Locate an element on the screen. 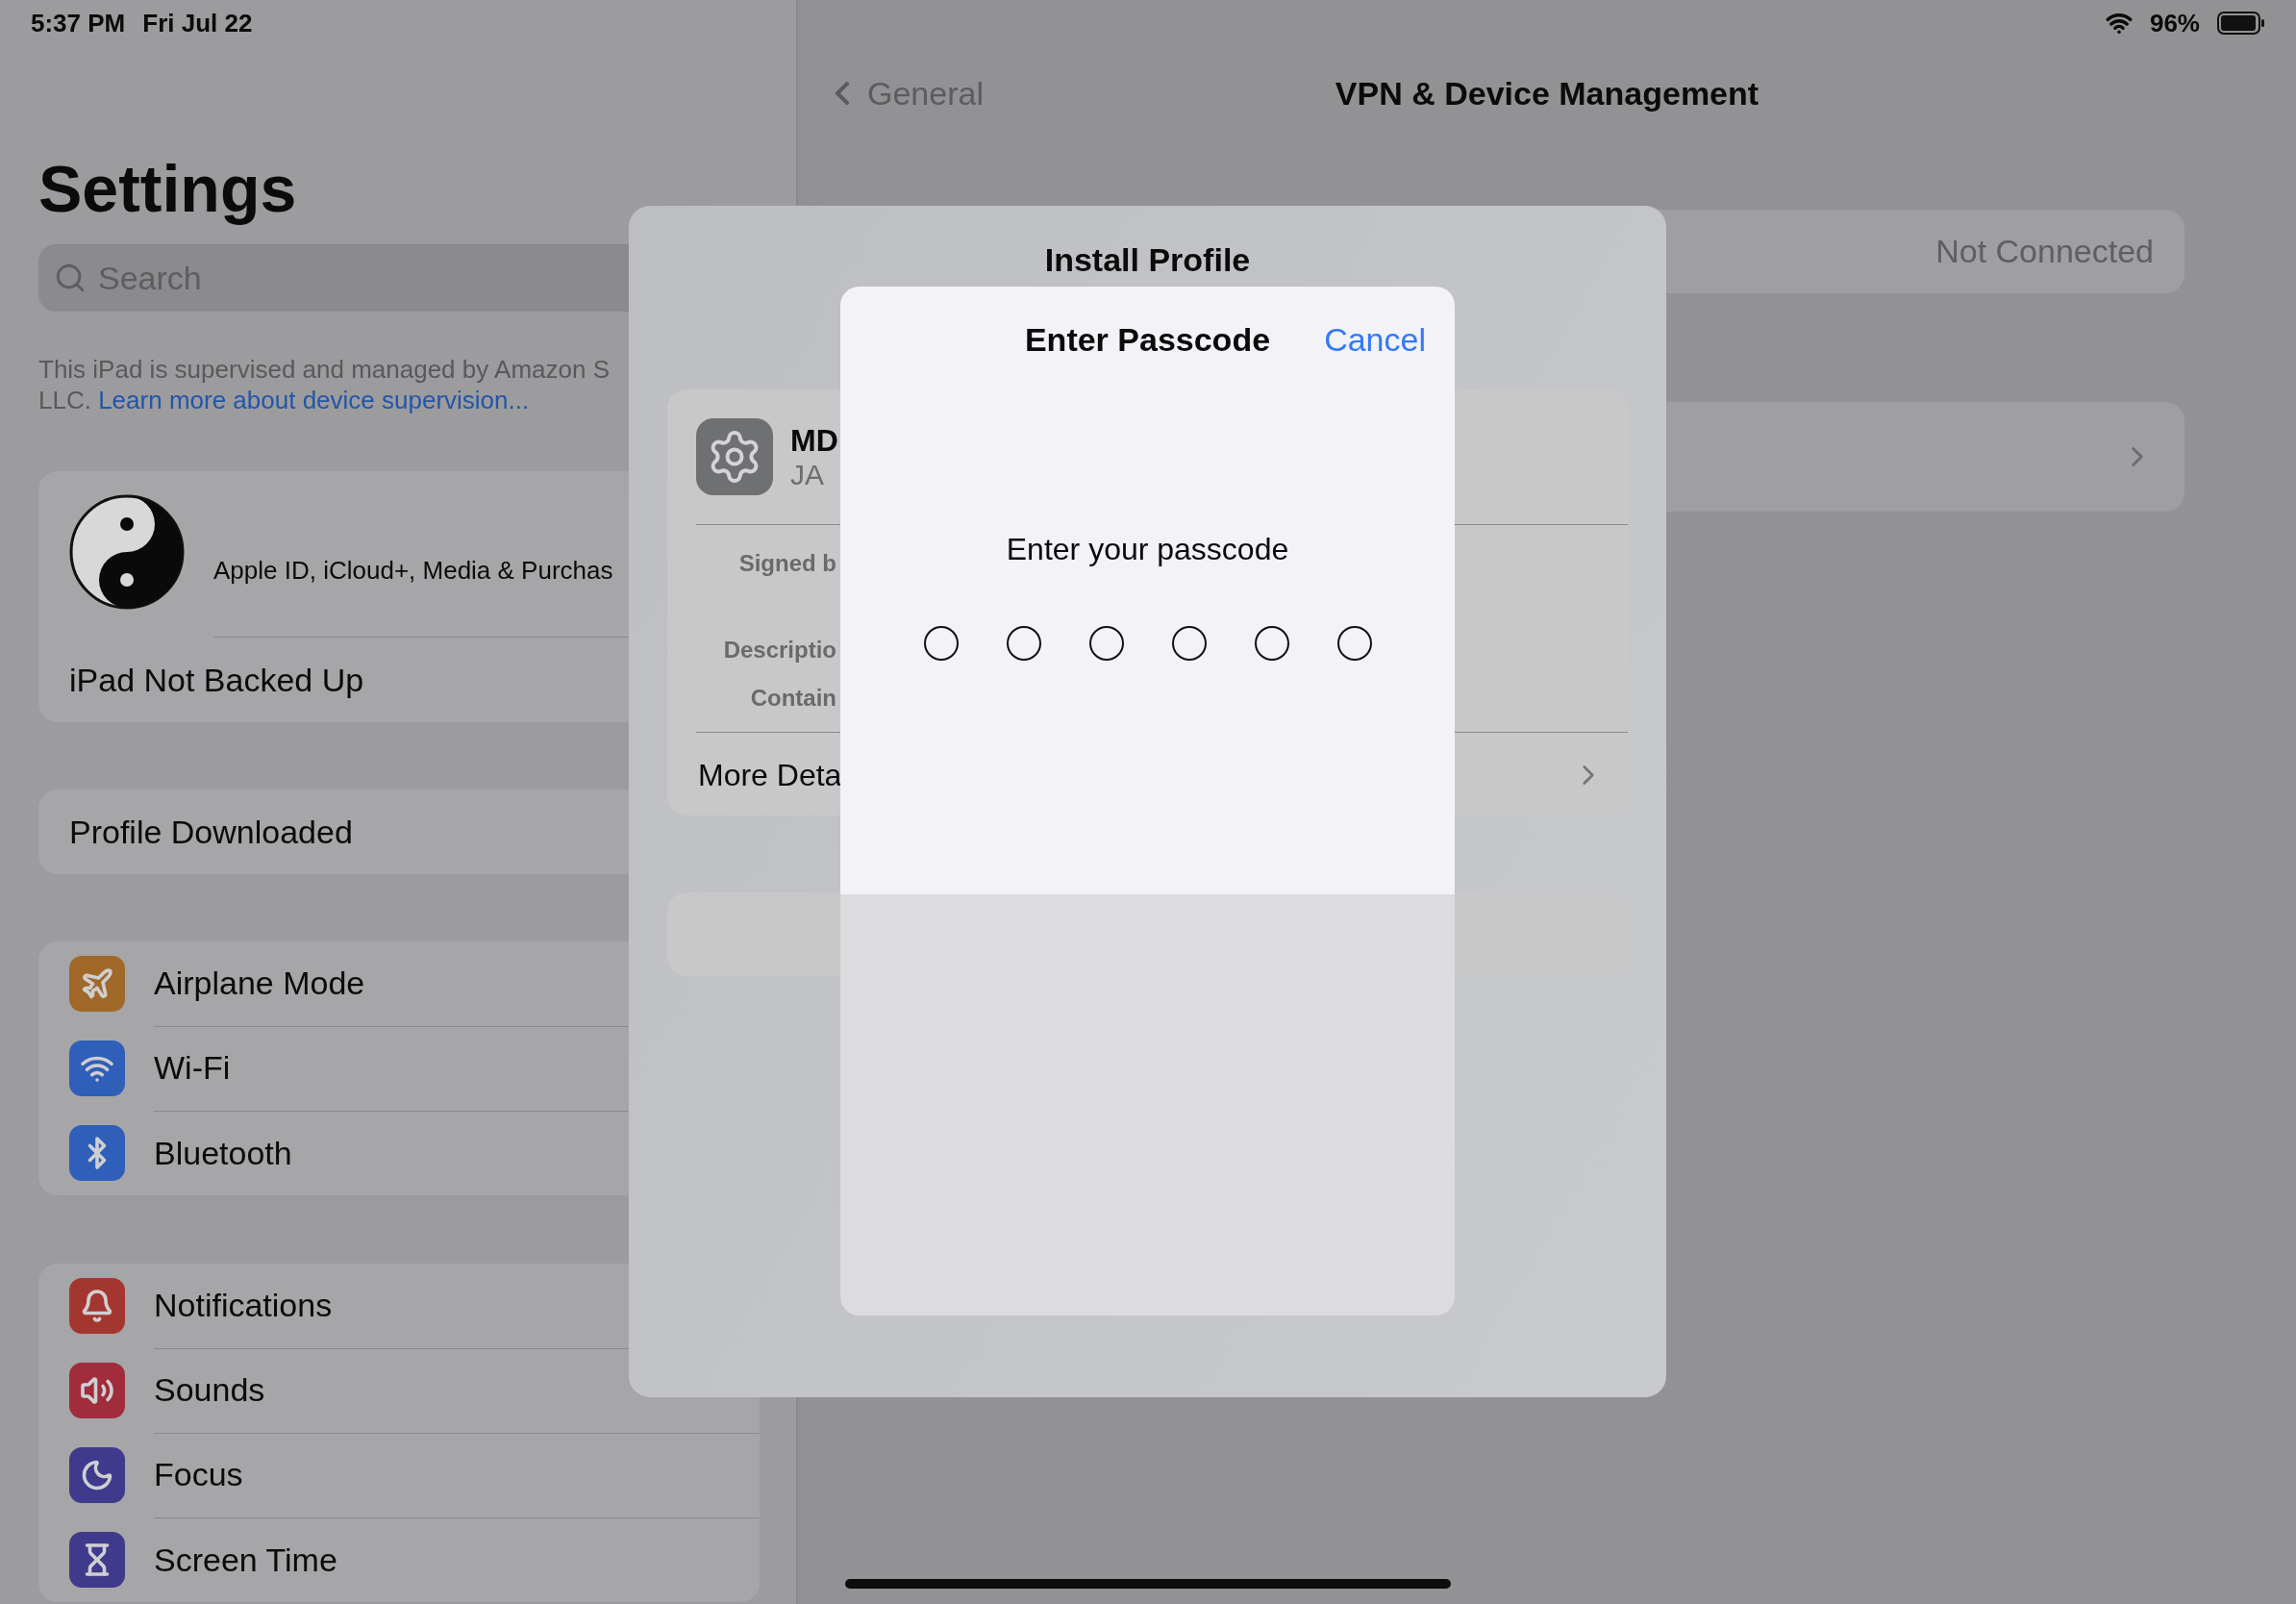  account-subtitle: Apple ID, iCloud+, Media & Purchas is located at coordinates (413, 571).